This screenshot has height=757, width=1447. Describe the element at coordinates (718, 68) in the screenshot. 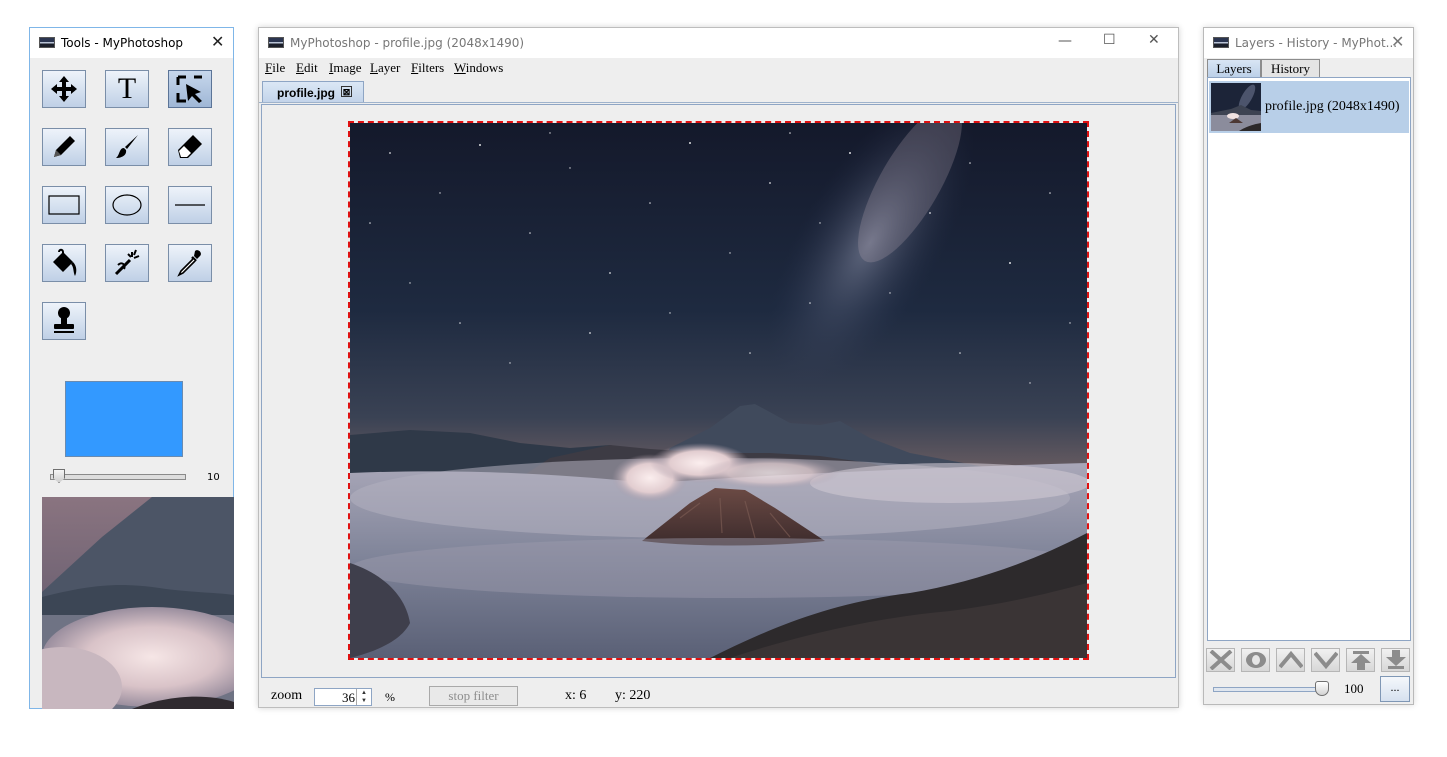

I see `menu-bar: File Edit Image Layer Filters Windows` at that location.